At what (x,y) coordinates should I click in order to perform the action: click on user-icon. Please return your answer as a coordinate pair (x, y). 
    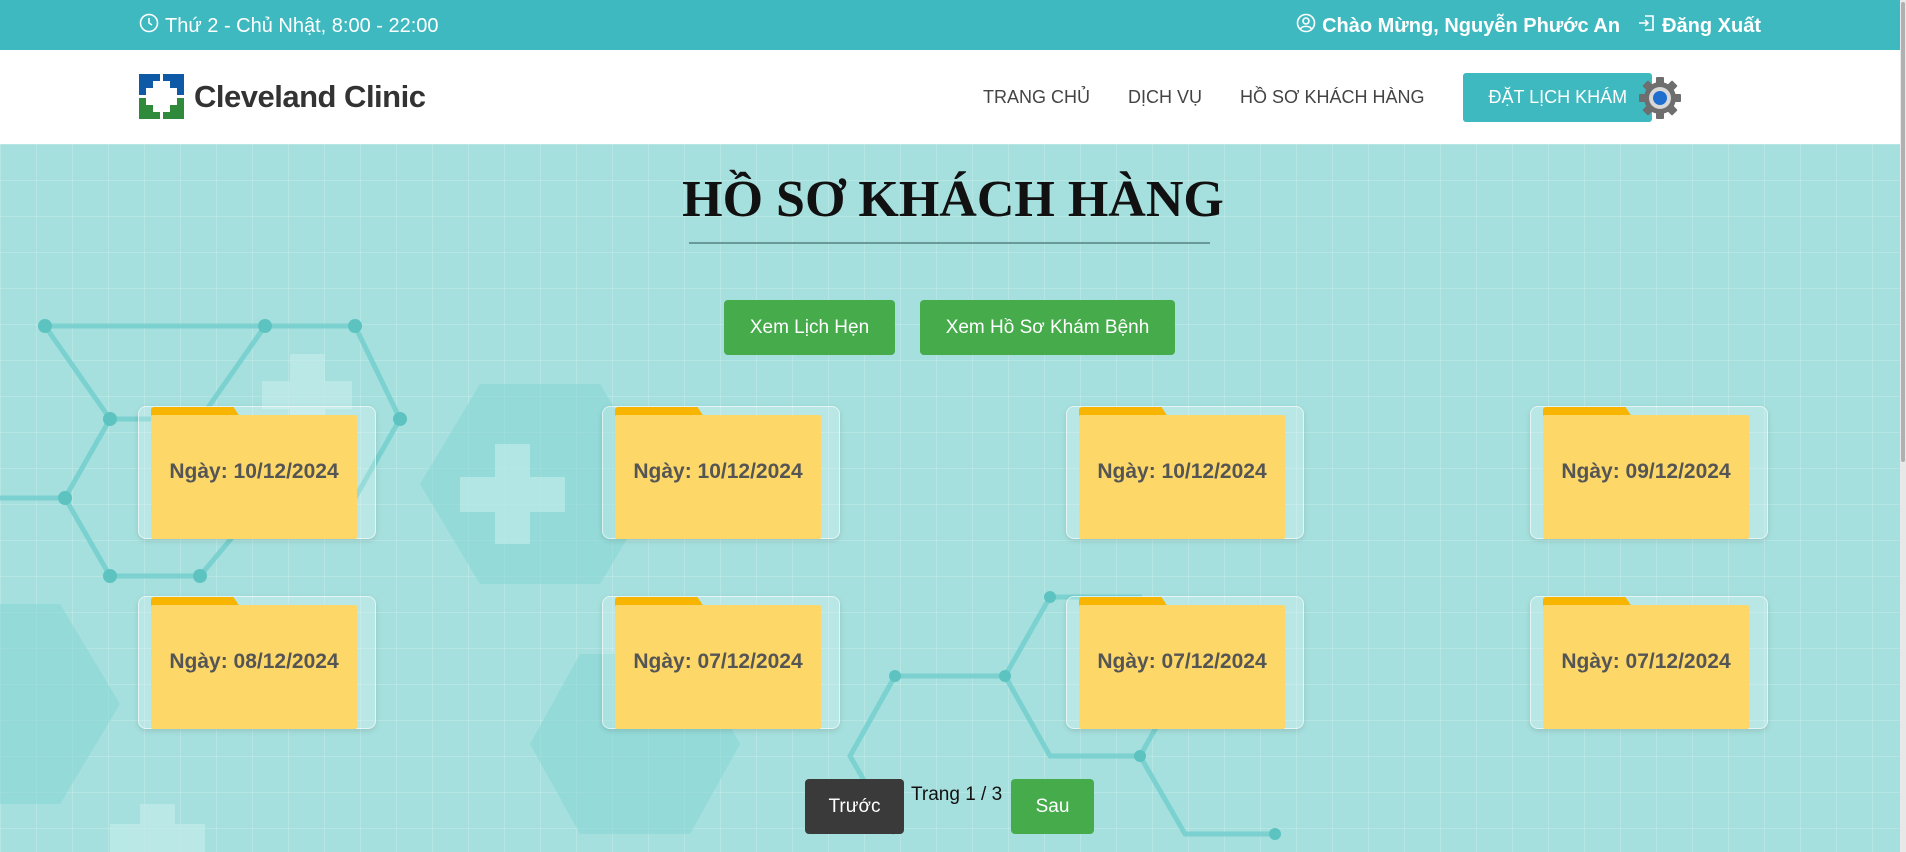
    Looking at the image, I should click on (1306, 26).